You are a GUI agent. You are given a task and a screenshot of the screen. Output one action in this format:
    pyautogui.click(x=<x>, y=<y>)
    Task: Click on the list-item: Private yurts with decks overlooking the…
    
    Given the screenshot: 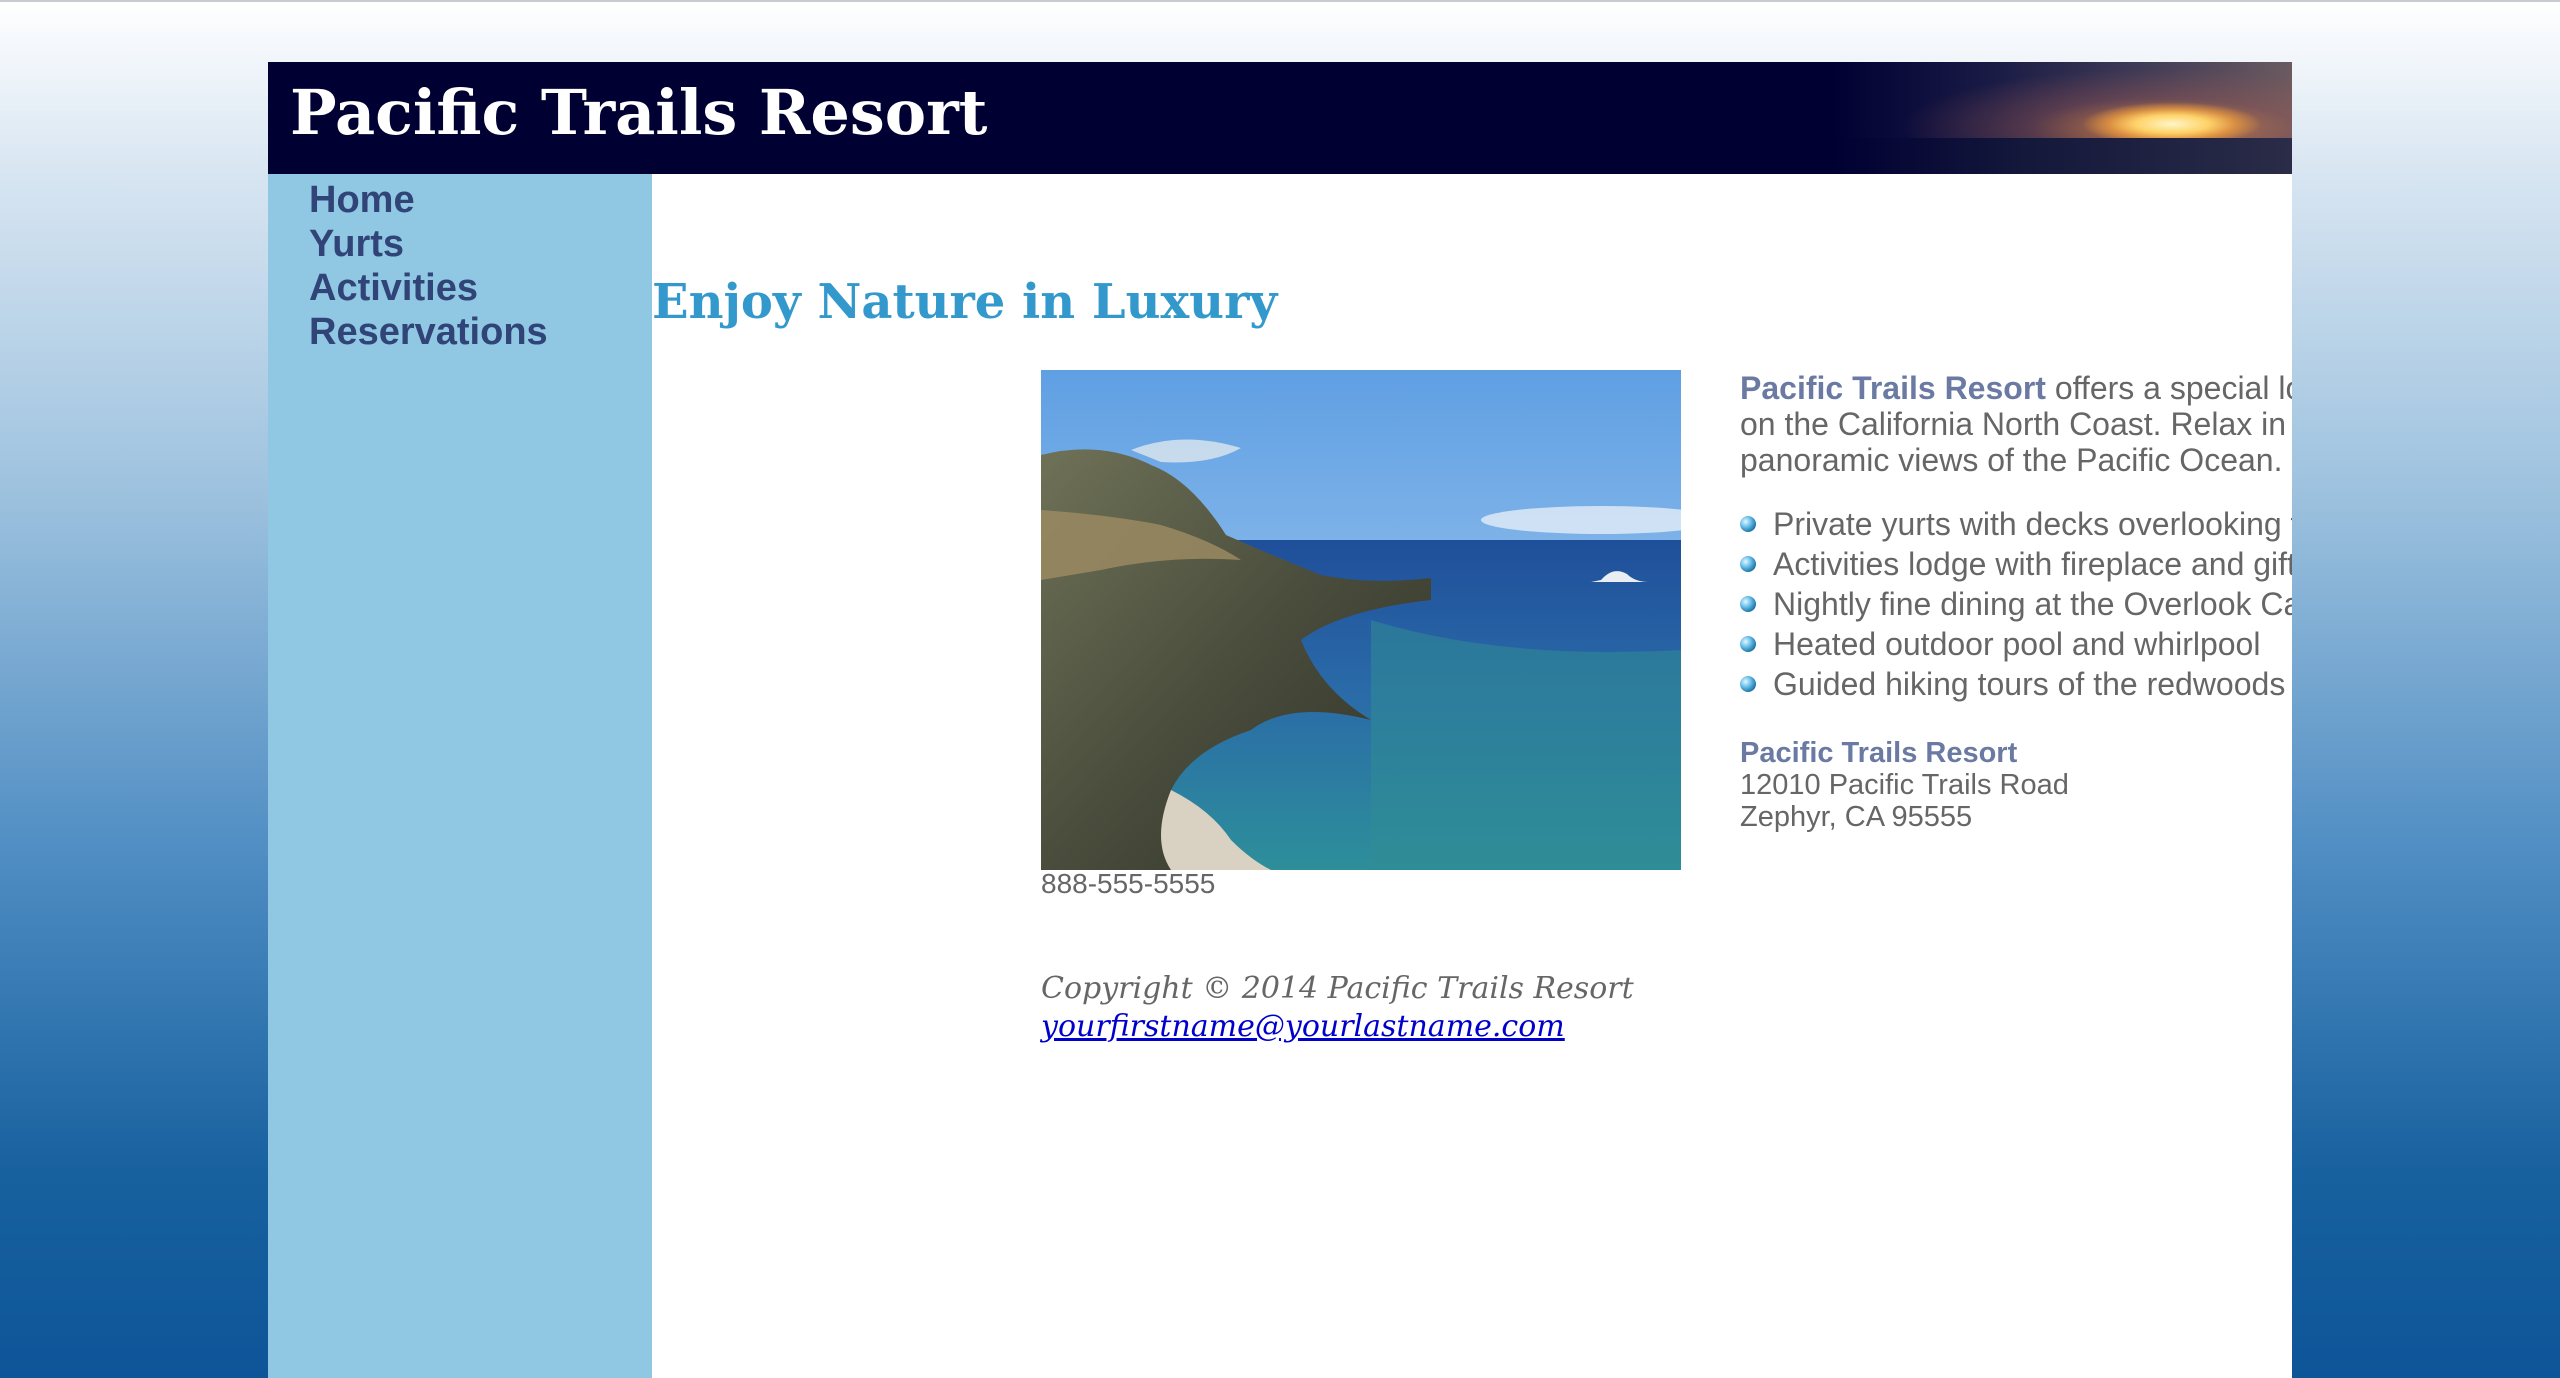 What is the action you would take?
    pyautogui.click(x=2016, y=524)
    